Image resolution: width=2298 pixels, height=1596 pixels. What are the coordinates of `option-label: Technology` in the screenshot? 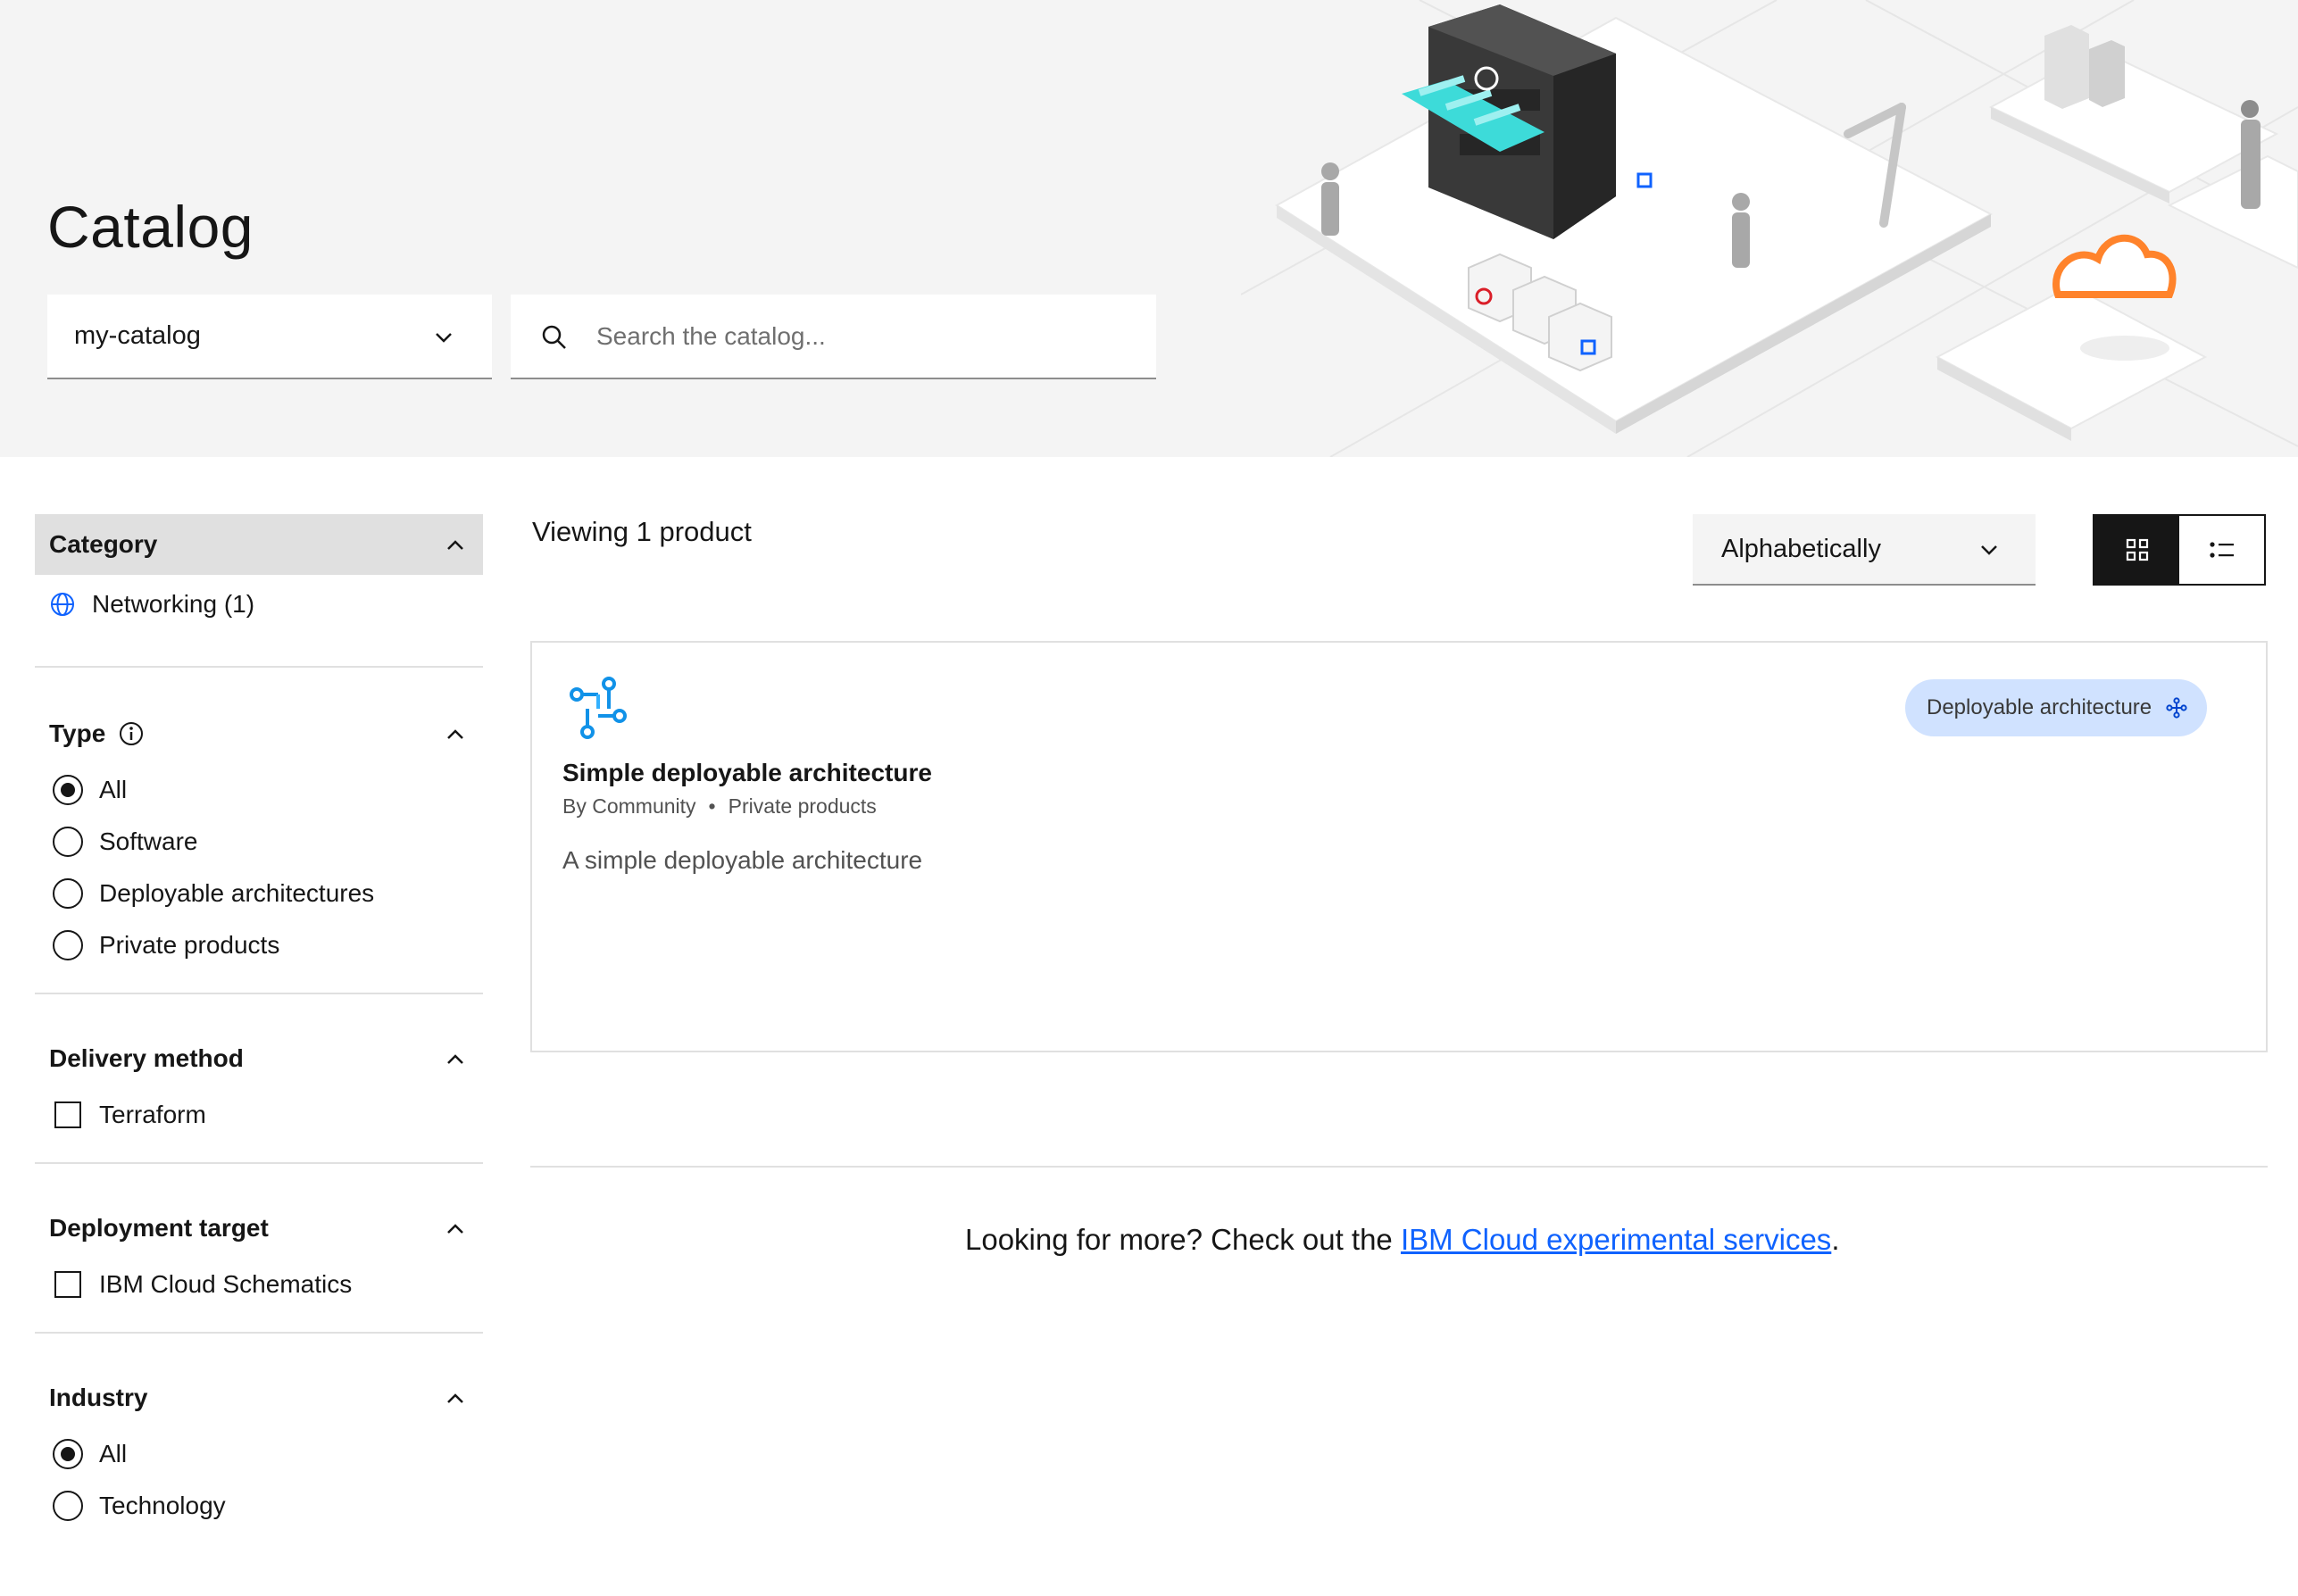 It's located at (162, 1505).